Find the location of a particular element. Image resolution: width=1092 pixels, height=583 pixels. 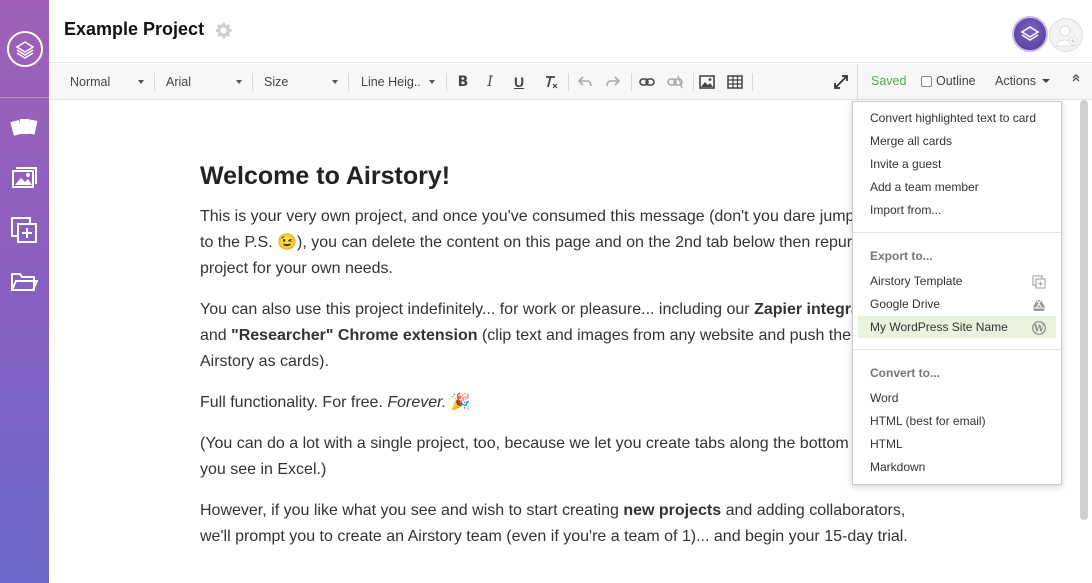

actions-button: Actions is located at coordinates (1022, 81).